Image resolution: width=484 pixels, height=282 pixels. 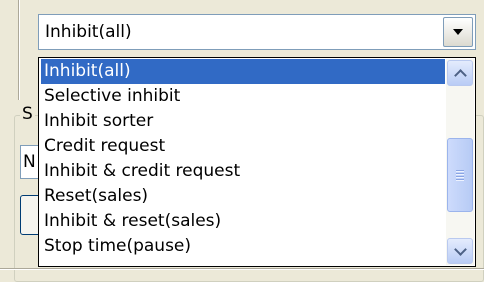 I want to click on combobox-dropdown-button, so click(x=458, y=32).